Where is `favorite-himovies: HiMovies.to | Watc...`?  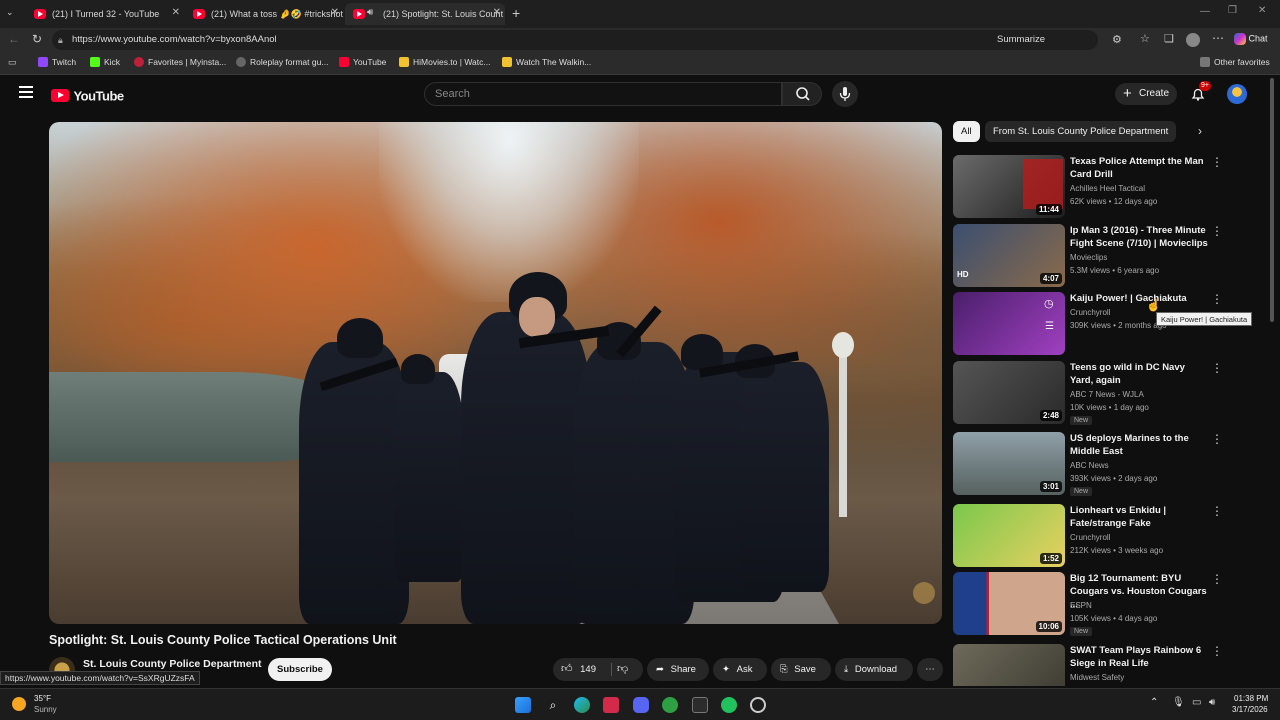
favorite-himovies: HiMovies.to | Watc... is located at coordinates (444, 62).